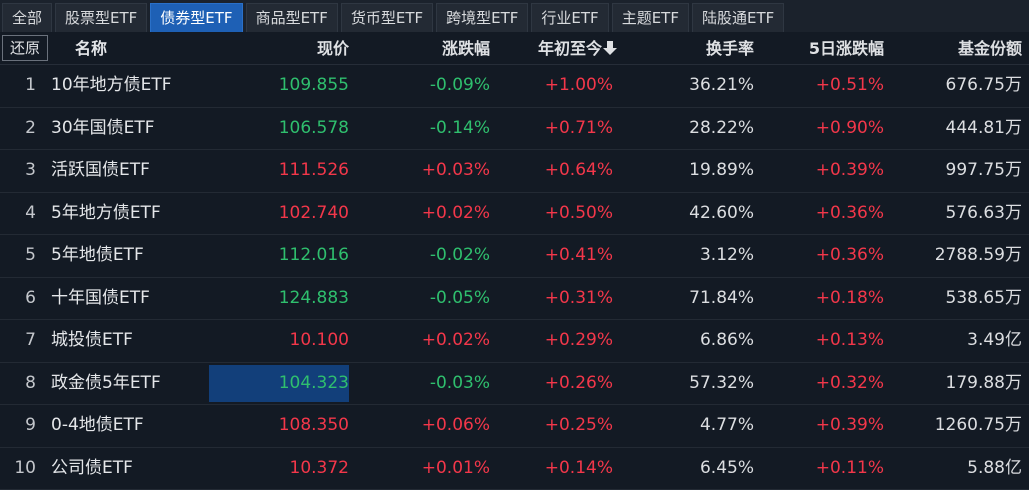 The image size is (1029, 490). What do you see at coordinates (578, 212) in the screenshot?
I see `row-ytd: +0.50%` at bounding box center [578, 212].